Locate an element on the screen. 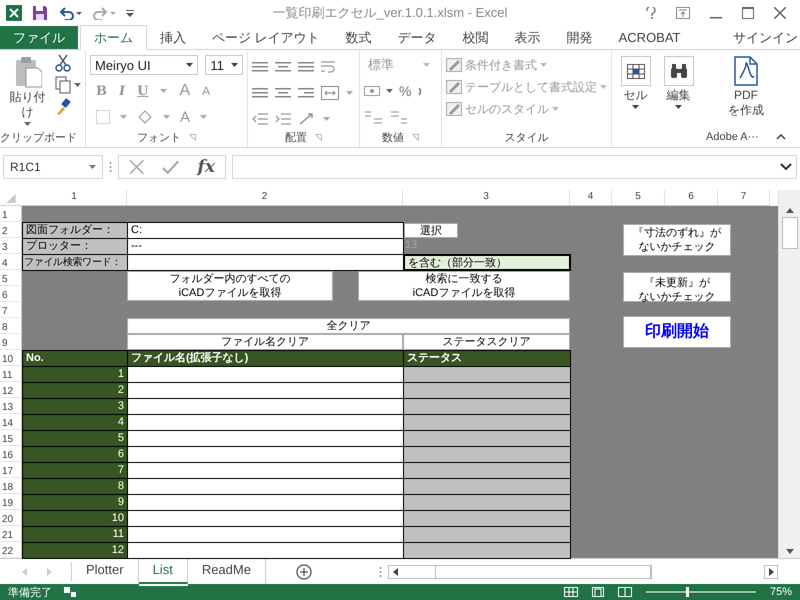  row-header: 4 is located at coordinates (11, 262).